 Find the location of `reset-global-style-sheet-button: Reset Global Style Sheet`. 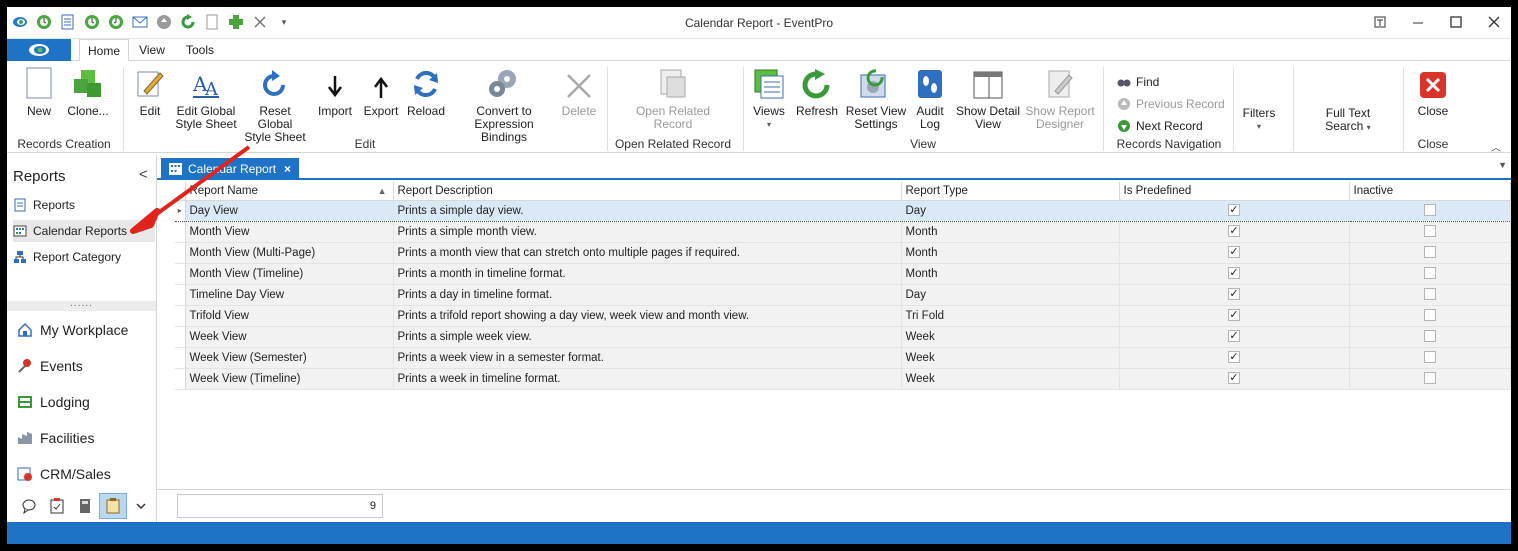

reset-global-style-sheet-button: Reset Global Style Sheet is located at coordinates (275, 104).